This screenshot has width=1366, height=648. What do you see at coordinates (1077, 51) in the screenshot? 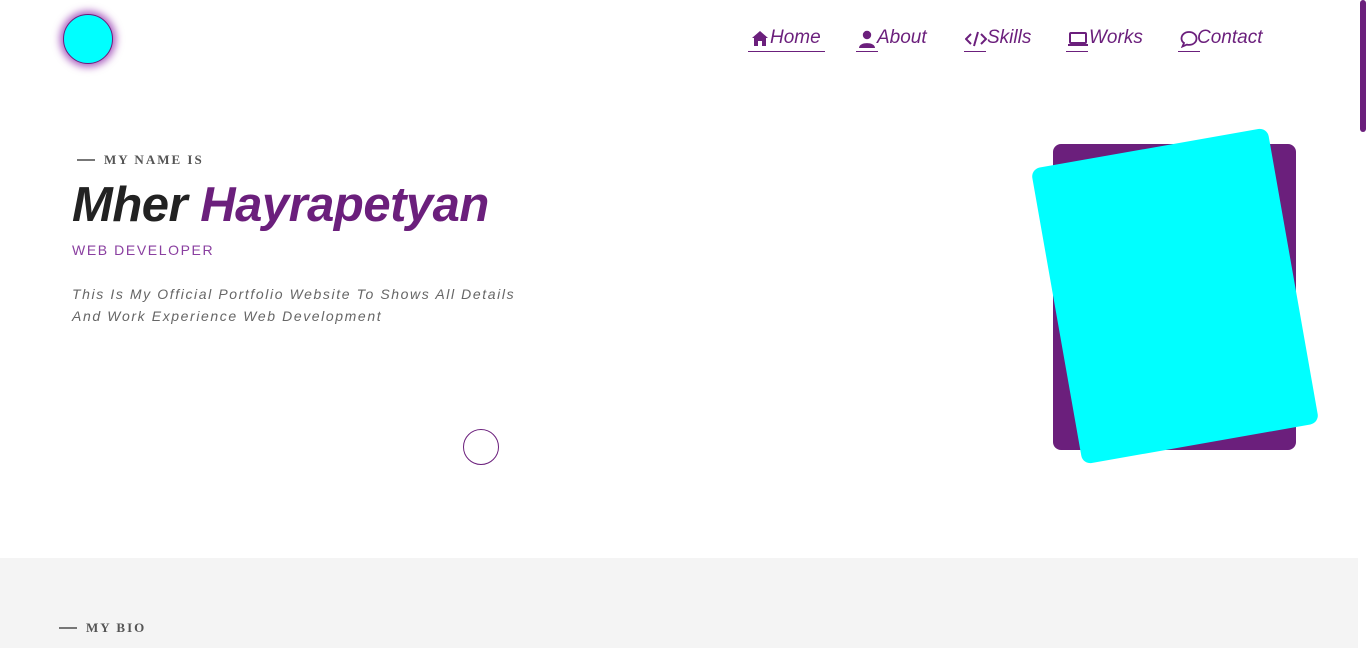
I see `nav-works-underline` at bounding box center [1077, 51].